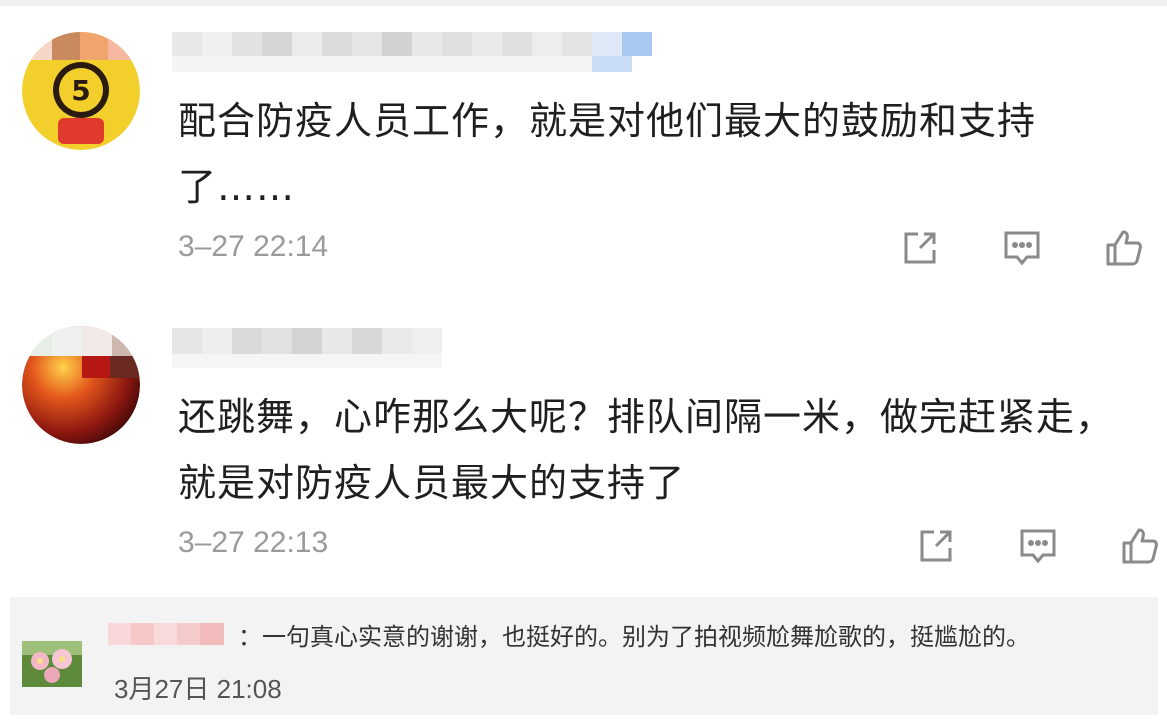 This screenshot has width=1167, height=720. I want to click on top-divider, so click(583, 3).